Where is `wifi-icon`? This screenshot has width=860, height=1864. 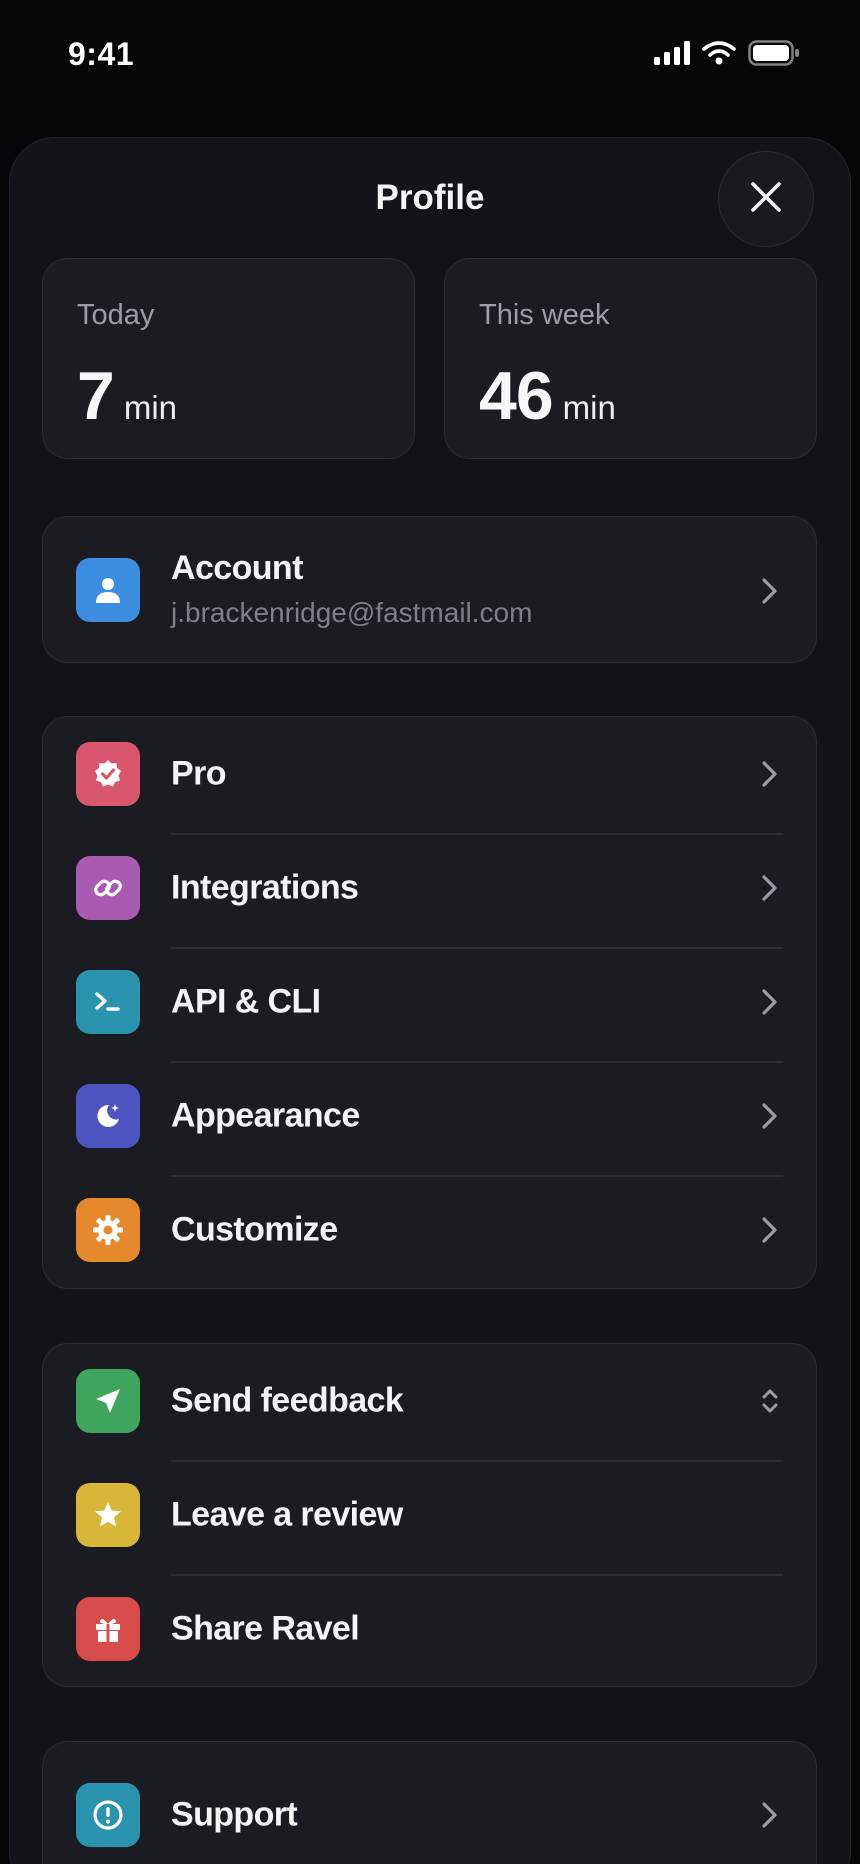
wifi-icon is located at coordinates (719, 55).